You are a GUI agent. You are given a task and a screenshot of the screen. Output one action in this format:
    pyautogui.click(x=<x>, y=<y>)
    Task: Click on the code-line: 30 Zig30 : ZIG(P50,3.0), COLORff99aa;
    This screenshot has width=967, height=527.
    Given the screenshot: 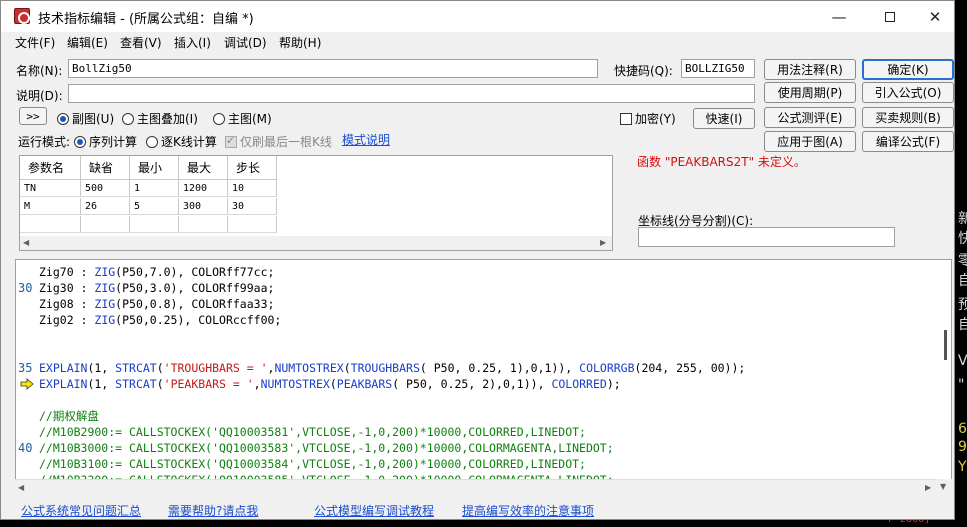 What is the action you would take?
    pyautogui.click(x=476, y=288)
    